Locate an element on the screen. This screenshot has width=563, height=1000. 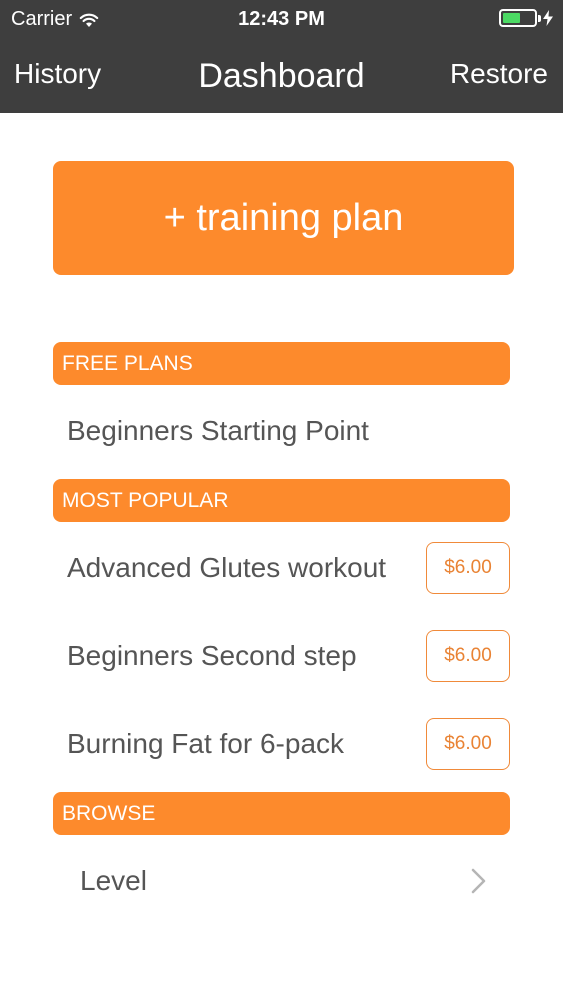
navigation-bar: History Dashboard Restore is located at coordinates (281, 76).